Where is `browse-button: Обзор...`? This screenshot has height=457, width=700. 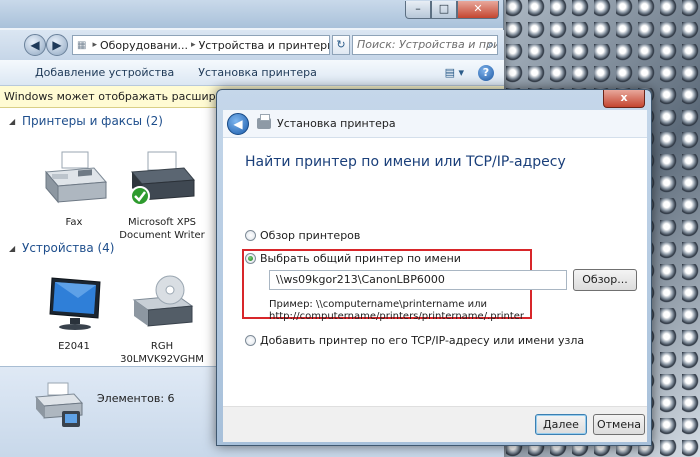 browse-button: Обзор... is located at coordinates (605, 280).